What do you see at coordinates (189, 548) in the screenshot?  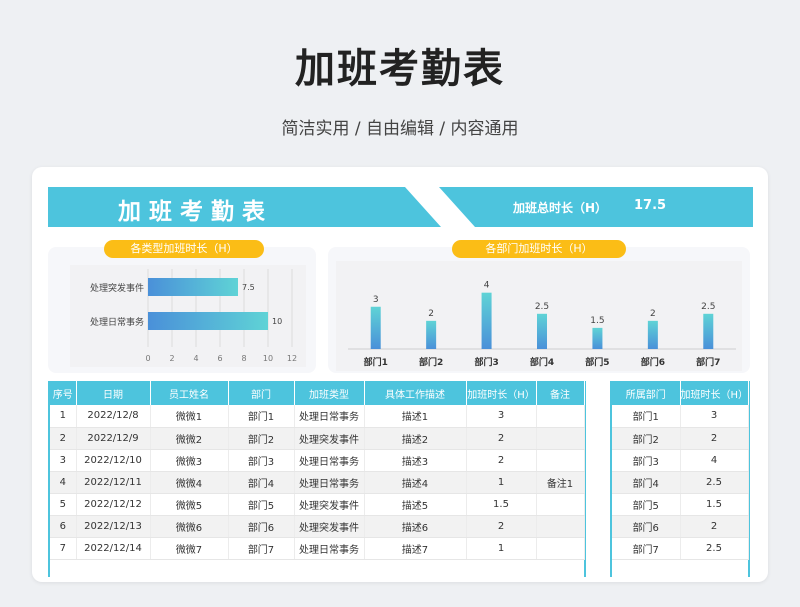 I see `table-cell: 微微7` at bounding box center [189, 548].